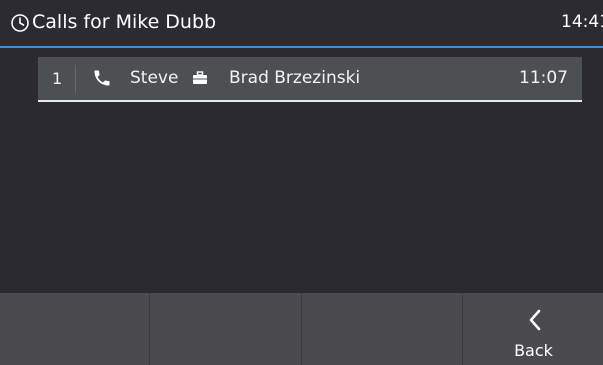  What do you see at coordinates (543, 78) in the screenshot?
I see `call-duration: 11:07` at bounding box center [543, 78].